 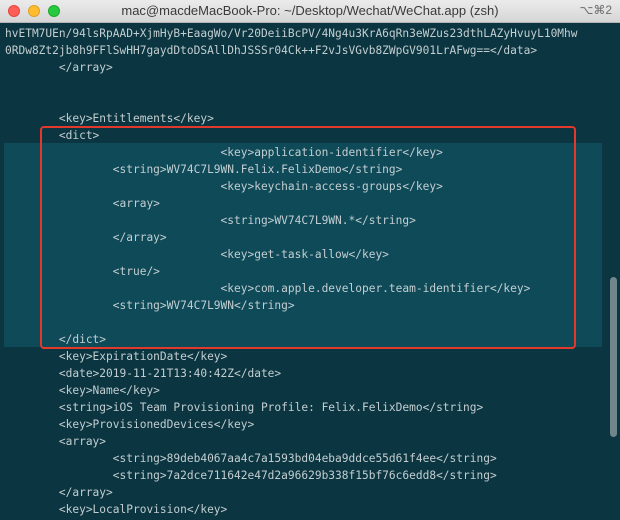 What do you see at coordinates (82, 390) in the screenshot?
I see `output-line: <key>Name</key>` at bounding box center [82, 390].